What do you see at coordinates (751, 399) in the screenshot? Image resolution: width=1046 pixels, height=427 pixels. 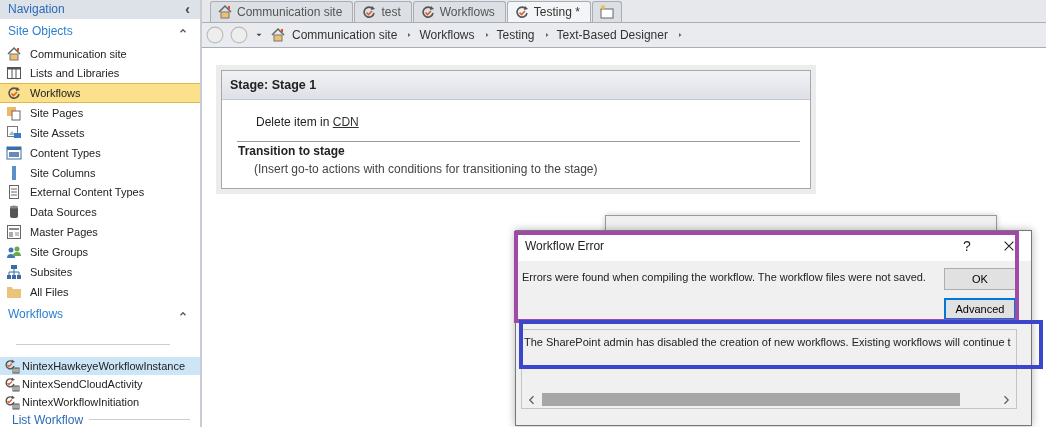 I see `scrollbar-thumb` at bounding box center [751, 399].